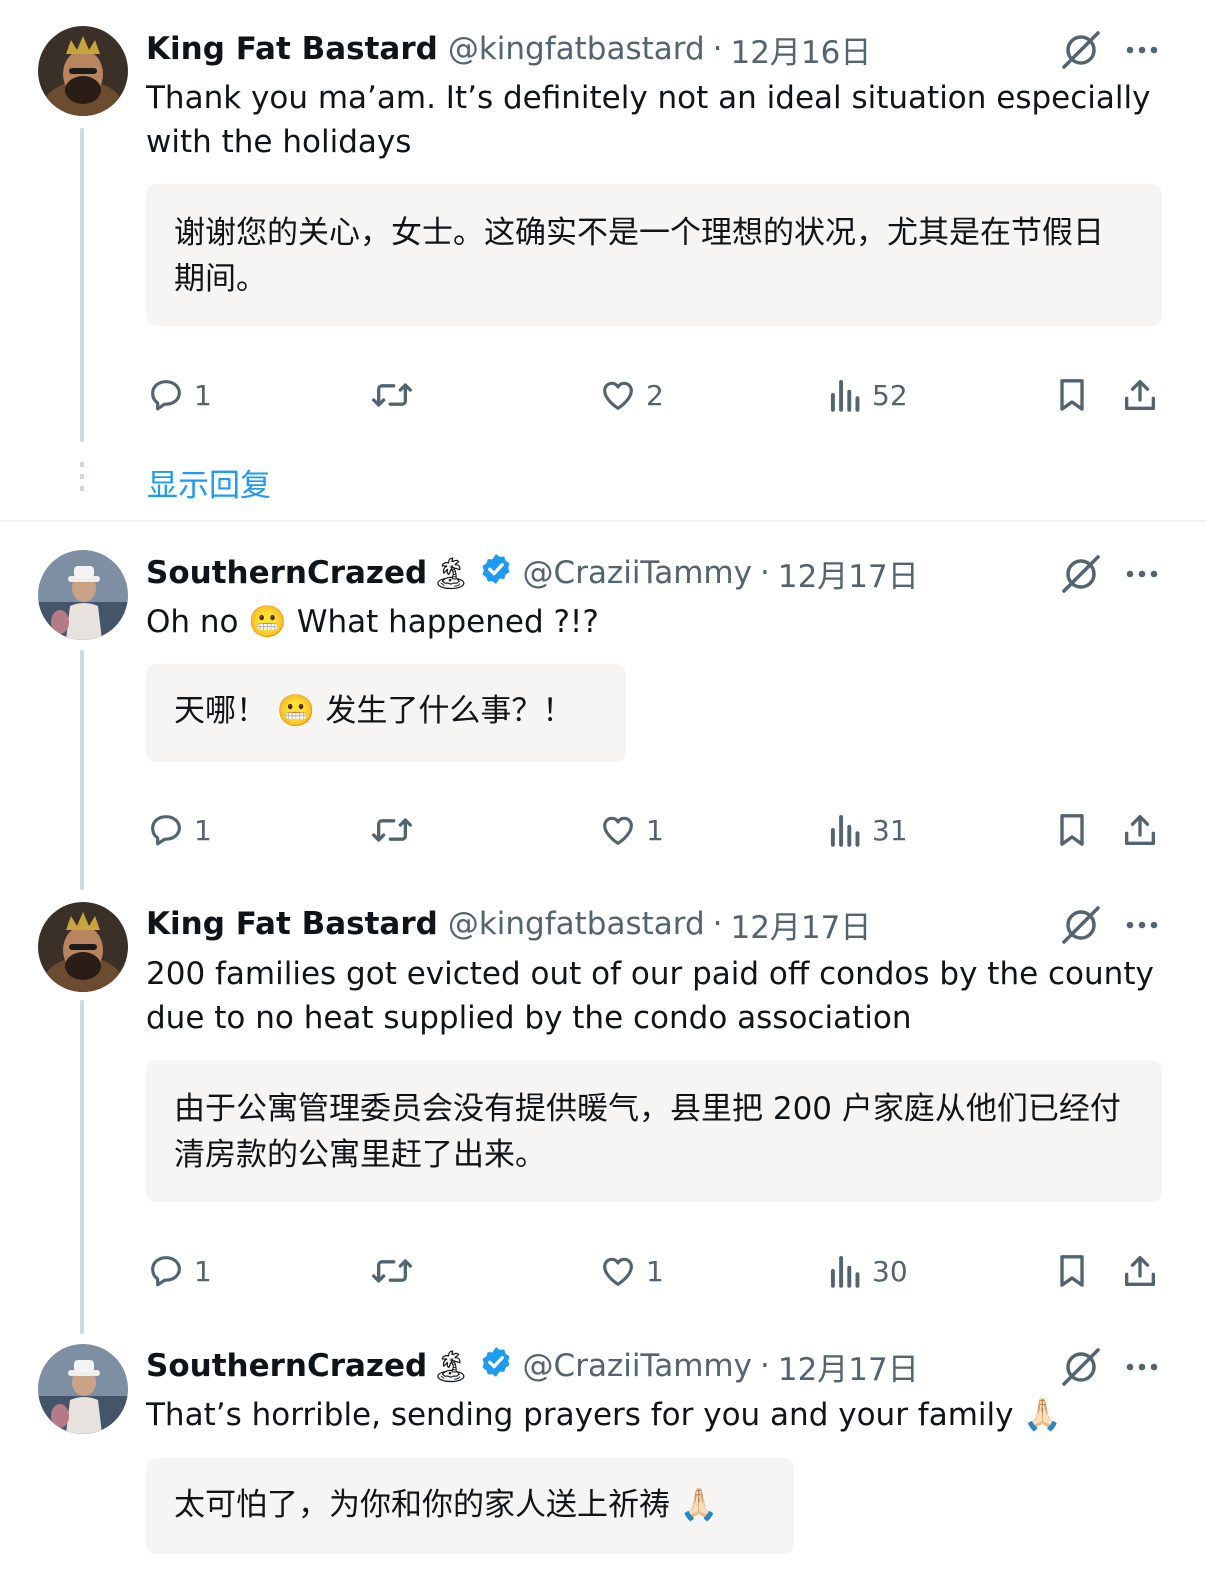  Describe the element at coordinates (422, 1505) in the screenshot. I see `translation-text: 太可怕了，为你和你的家人送上祈祷` at that location.